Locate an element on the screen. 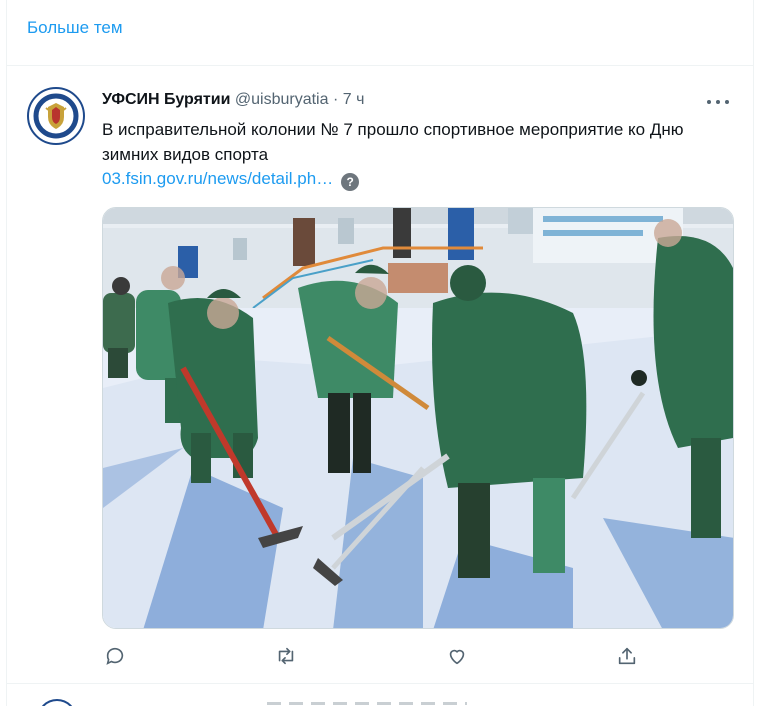  tweet-header: УФСИН Бурятии @uisburyatia · 7 ч is located at coordinates (233, 100).